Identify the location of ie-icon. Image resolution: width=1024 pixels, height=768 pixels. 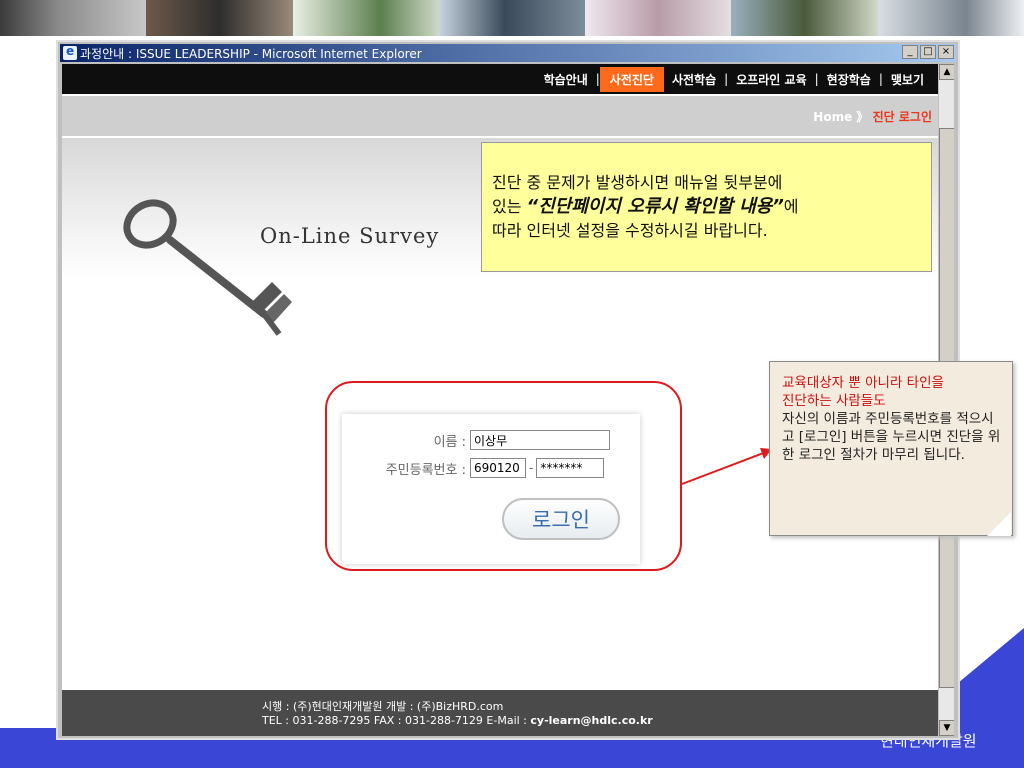
(70, 52).